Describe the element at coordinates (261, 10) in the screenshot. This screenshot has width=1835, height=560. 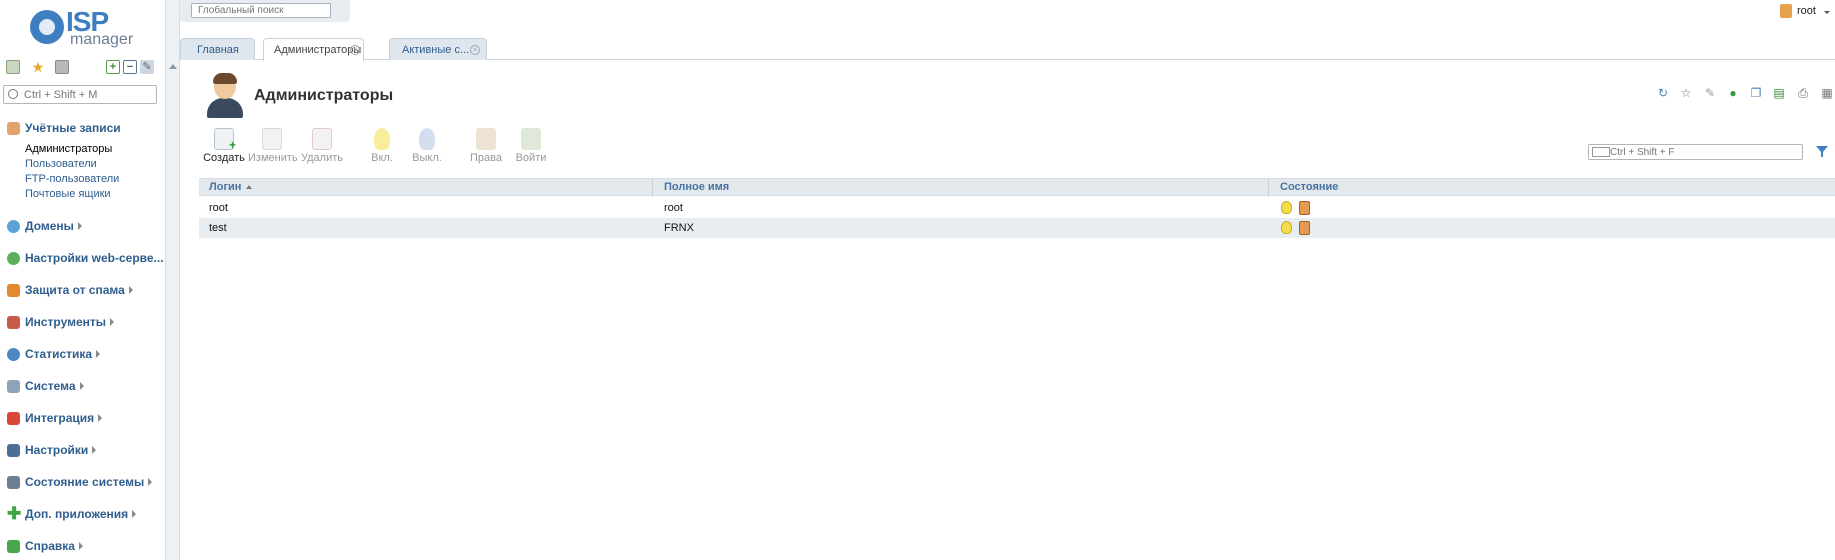
I see `global-search-input` at that location.